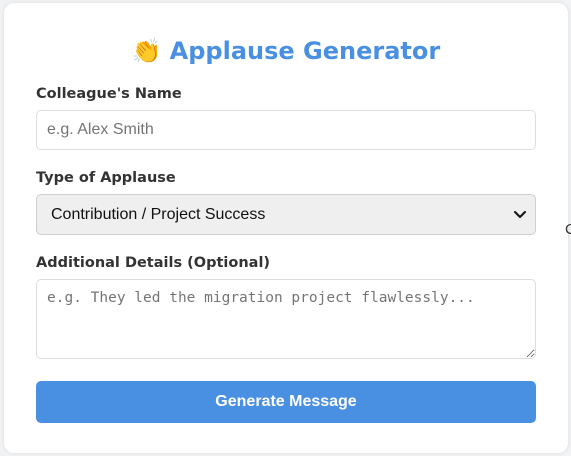 The image size is (571, 456). Describe the element at coordinates (286, 130) in the screenshot. I see `colleague-name-input` at that location.